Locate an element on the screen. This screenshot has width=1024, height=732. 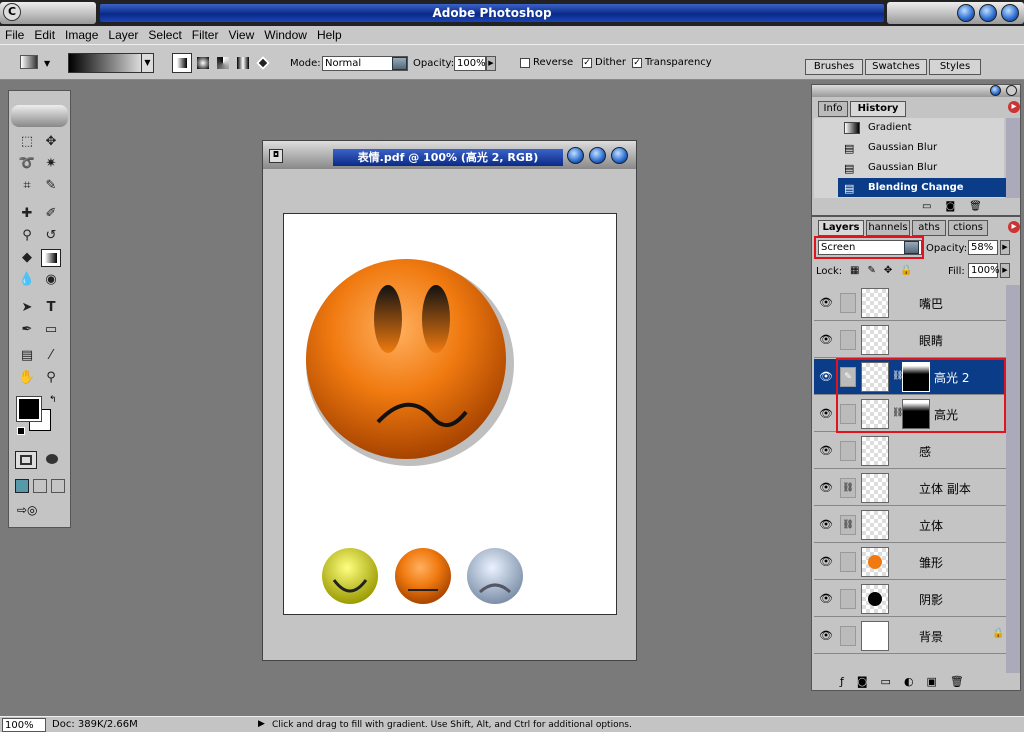
tab-info: Info is located at coordinates (833, 109).